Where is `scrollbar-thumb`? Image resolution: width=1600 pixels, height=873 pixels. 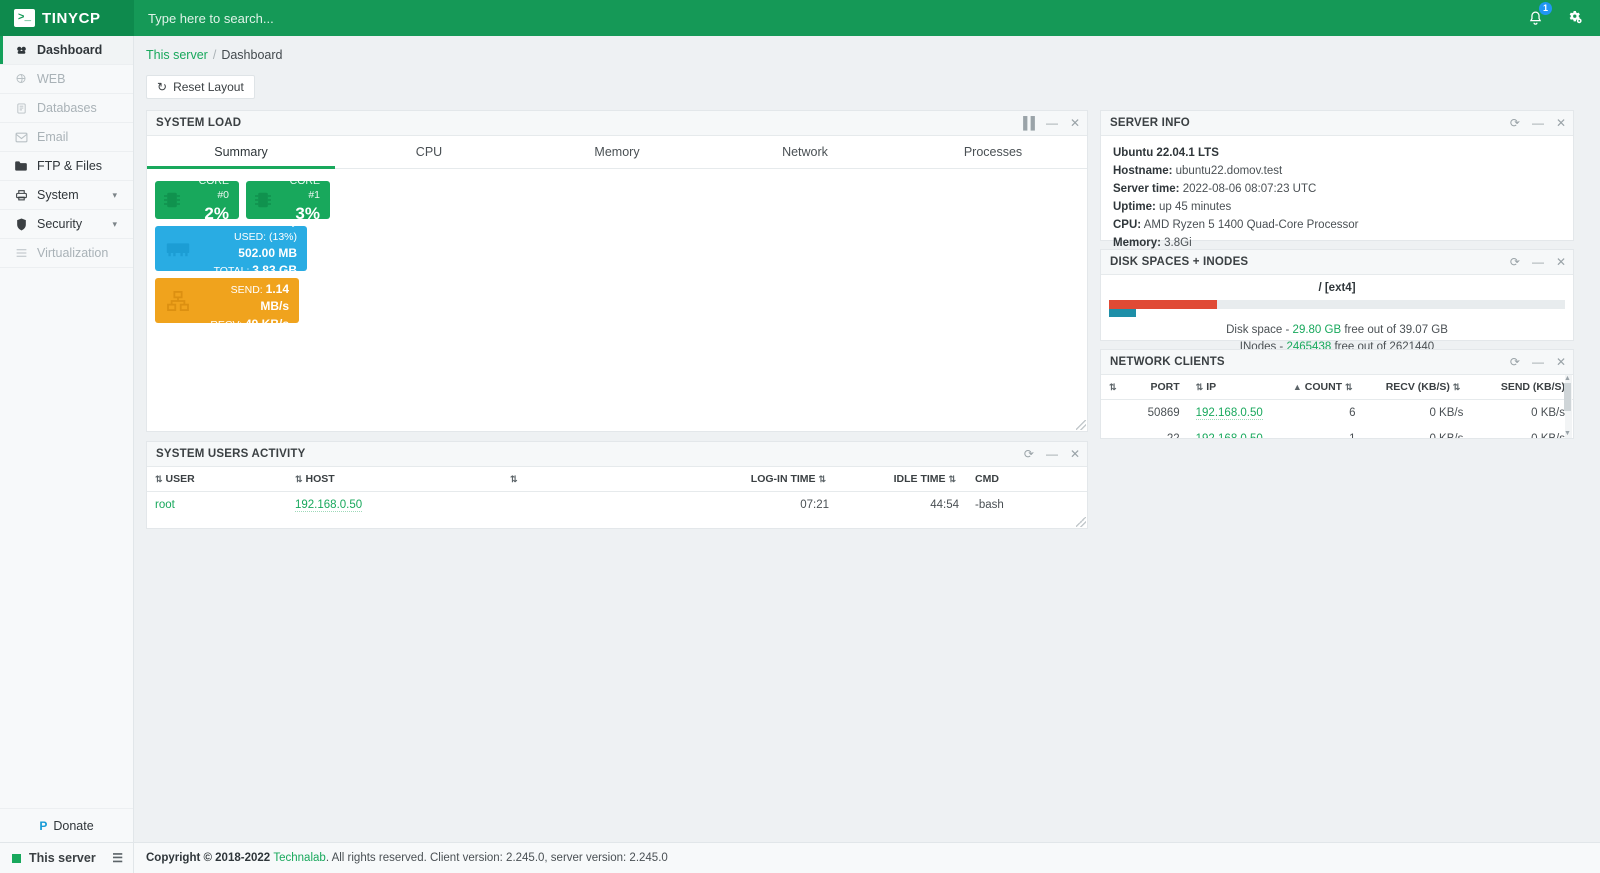
scrollbar-thumb is located at coordinates (1567, 397).